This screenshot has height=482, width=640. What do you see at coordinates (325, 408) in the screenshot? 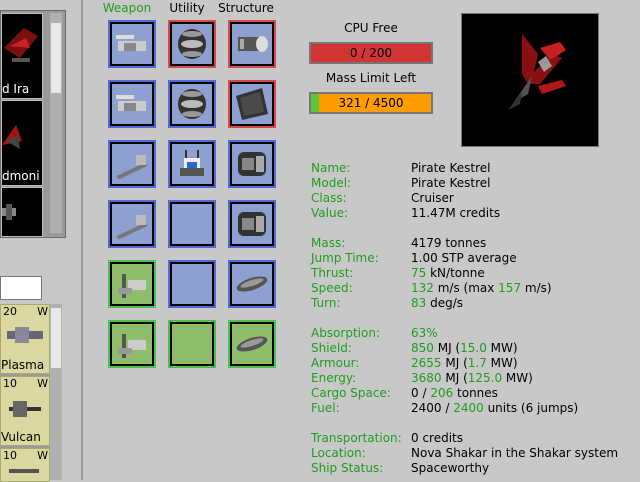
I see `stat-key: Fuel:` at bounding box center [325, 408].